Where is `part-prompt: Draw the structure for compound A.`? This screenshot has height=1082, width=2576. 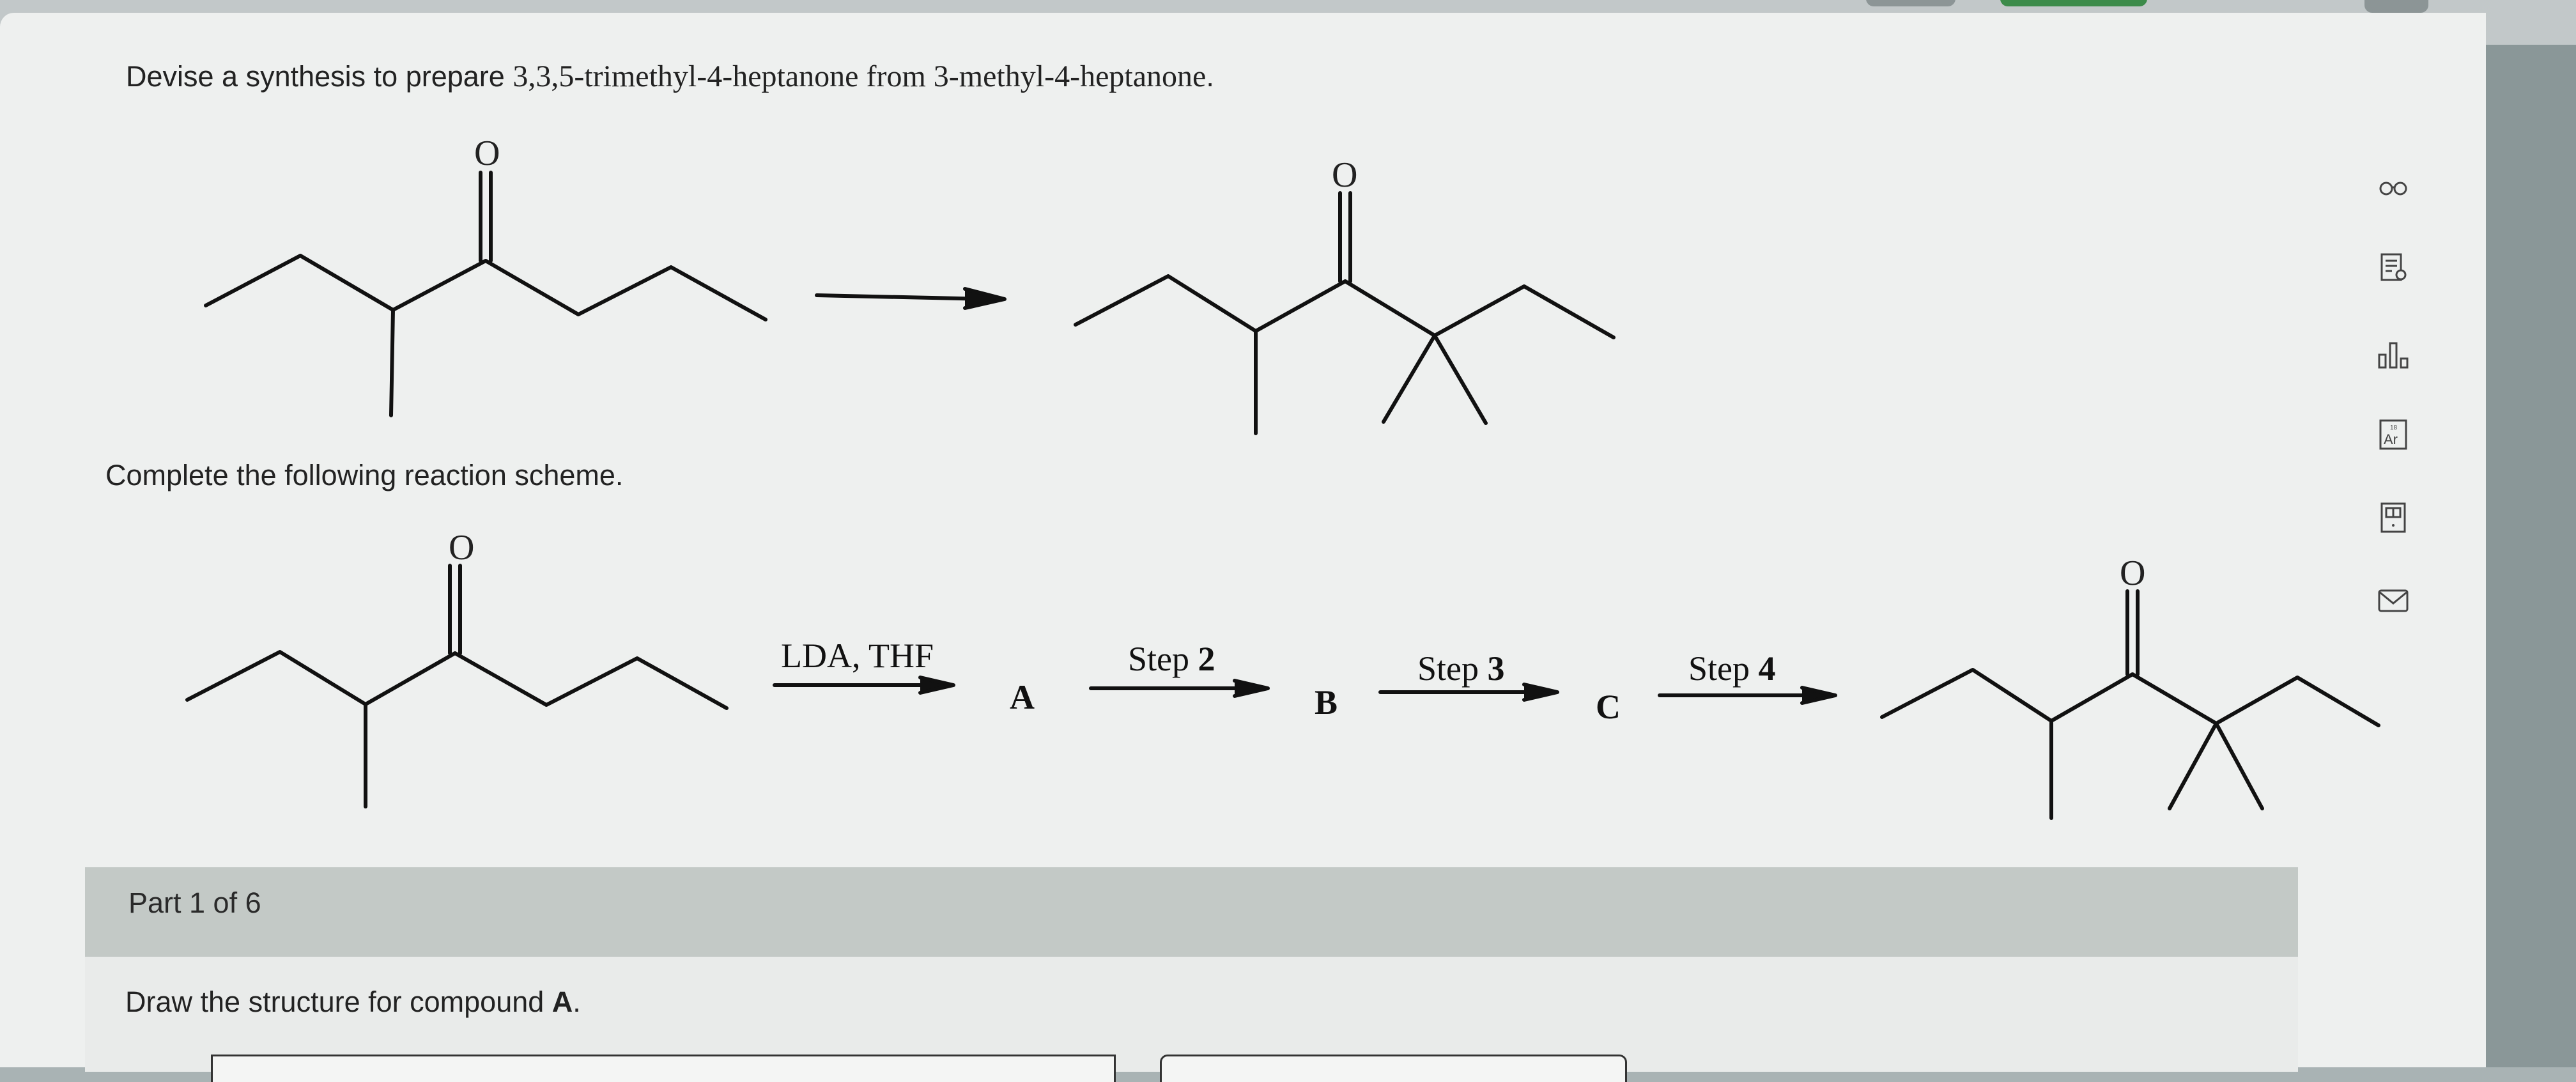 part-prompt: Draw the structure for compound A. is located at coordinates (353, 1002).